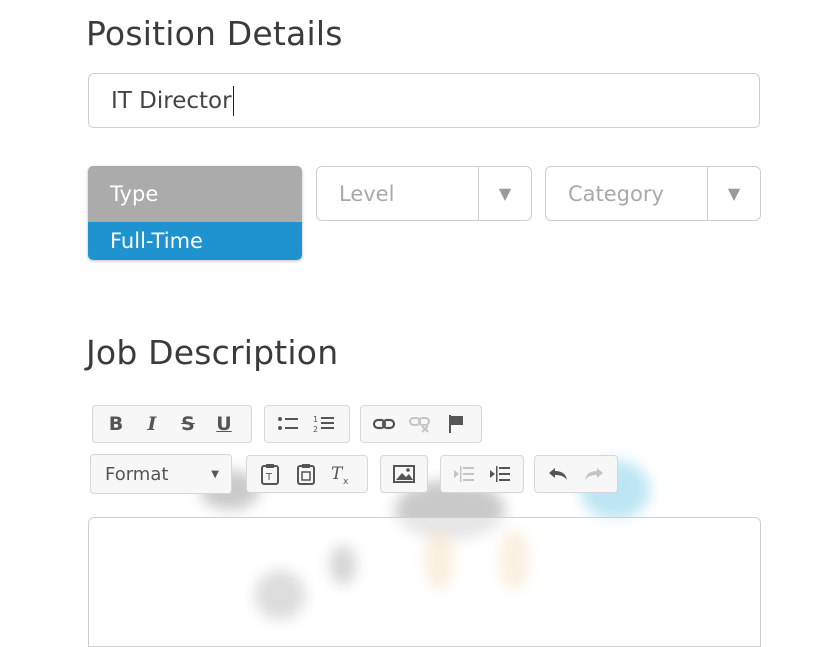 The image size is (830, 647). What do you see at coordinates (367, 193) in the screenshot?
I see `level-select-label: Level` at bounding box center [367, 193].